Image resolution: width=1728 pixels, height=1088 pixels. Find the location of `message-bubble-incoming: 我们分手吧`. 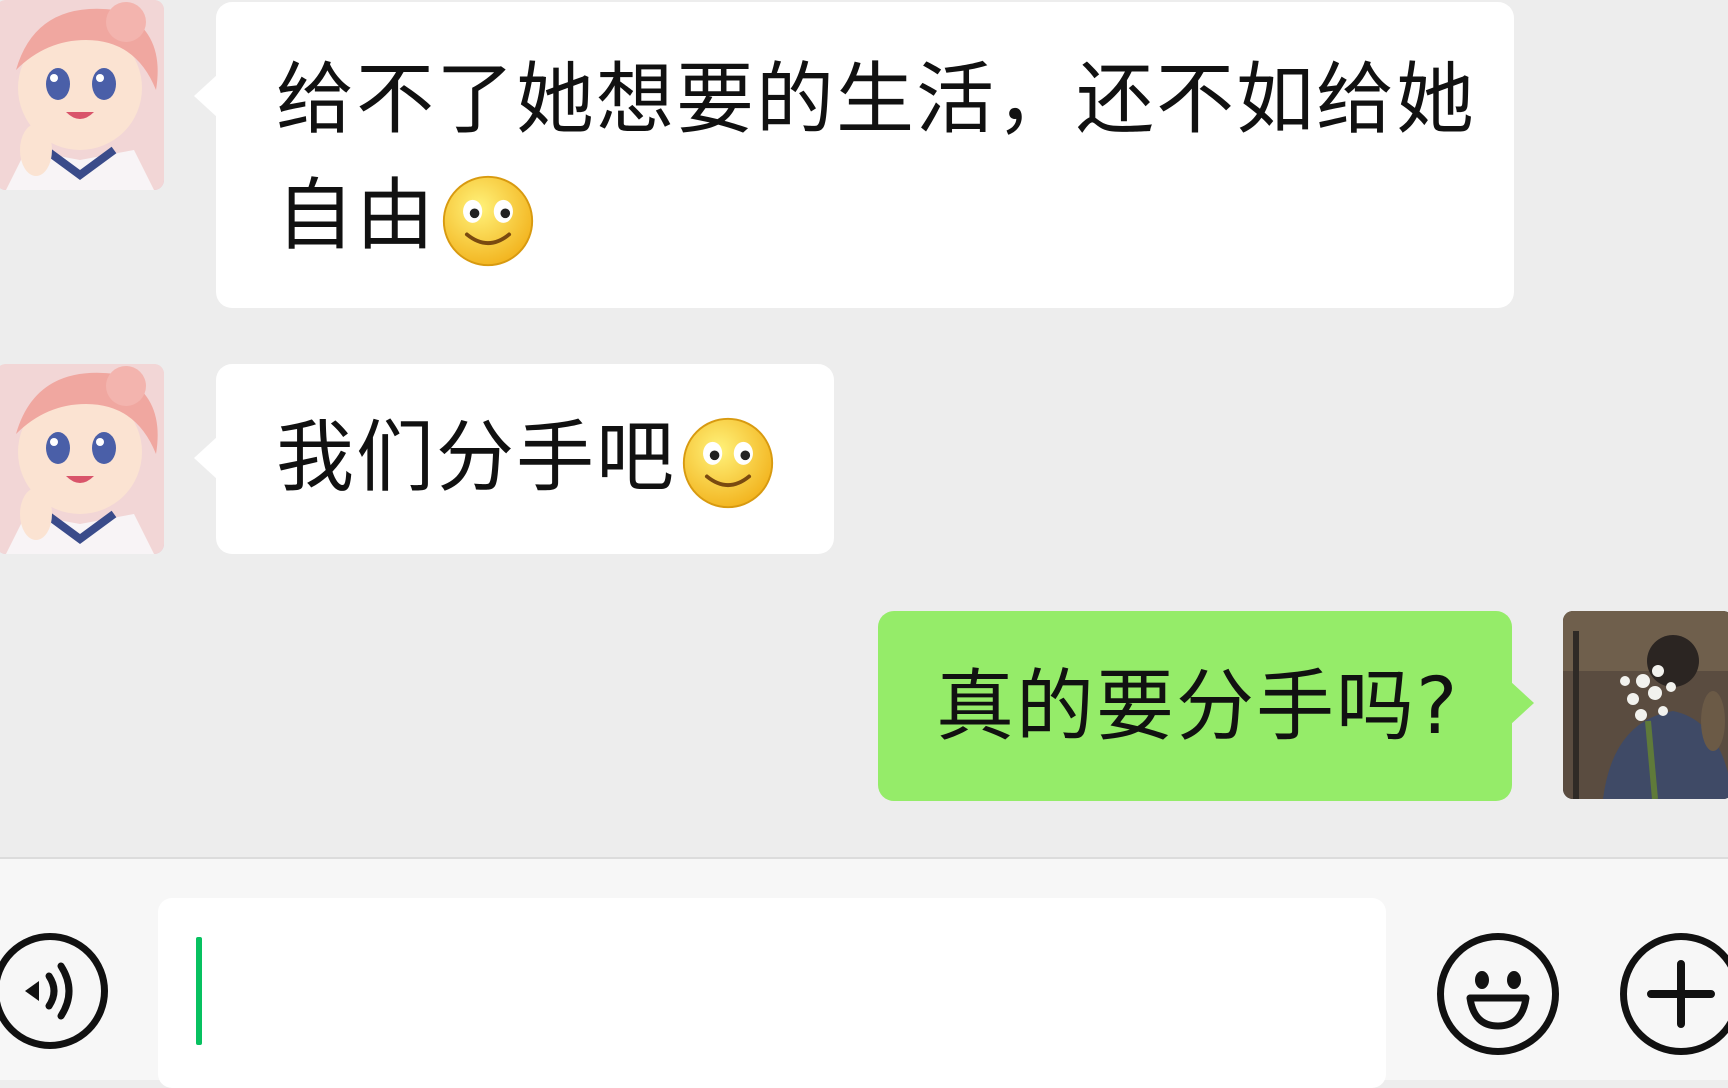

message-bubble-incoming: 我们分手吧 is located at coordinates (514, 459).